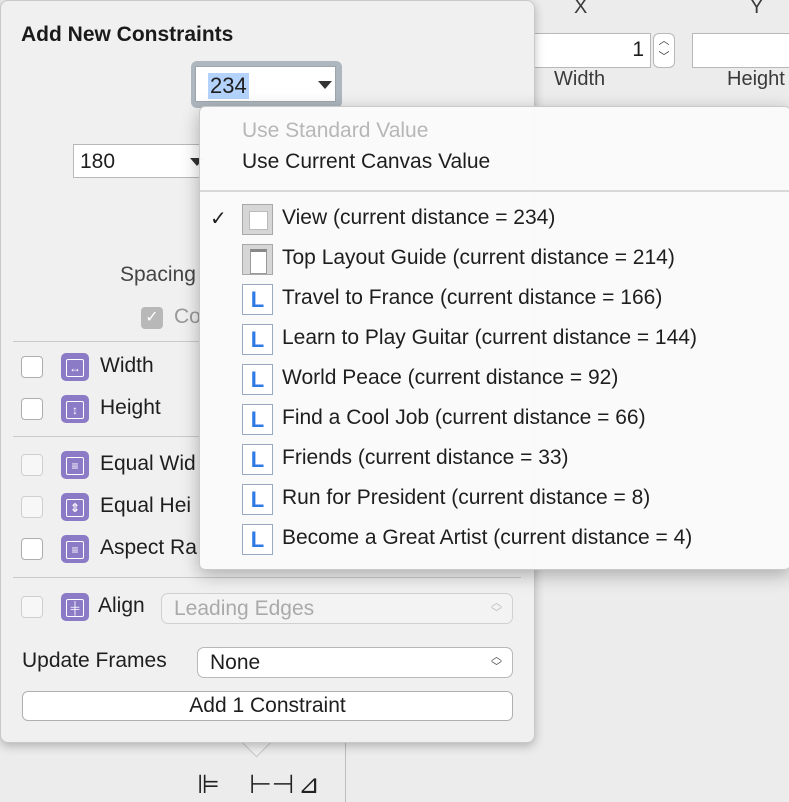 The image size is (789, 802). What do you see at coordinates (32, 507) in the screenshot?
I see `equal-heights-checkbox` at bounding box center [32, 507].